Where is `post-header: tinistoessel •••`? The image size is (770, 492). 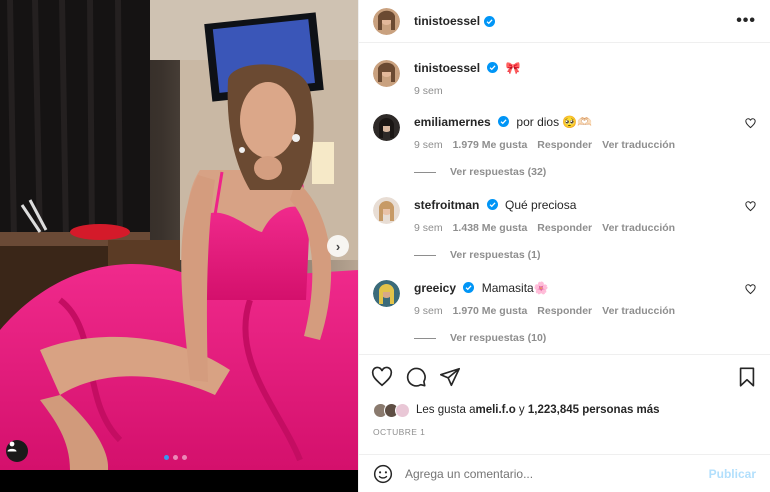
post-header: tinistoessel ••• is located at coordinates (564, 21).